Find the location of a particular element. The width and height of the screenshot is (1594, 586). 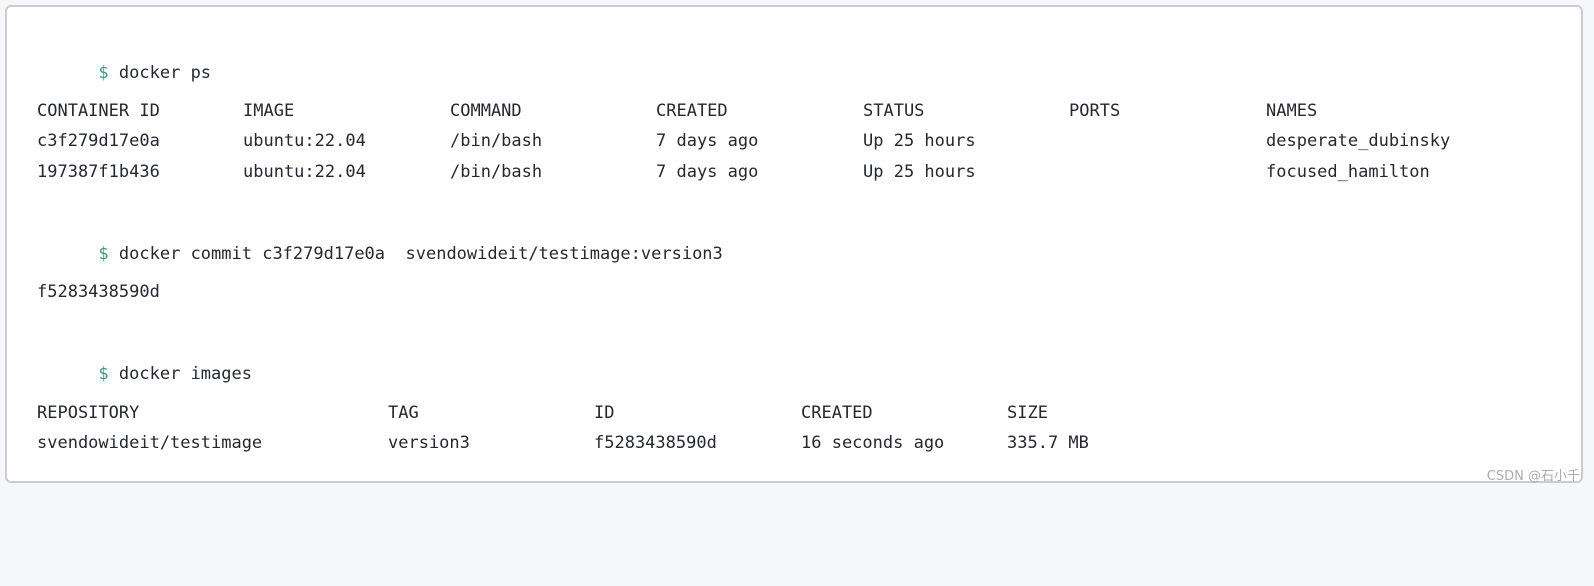

container-id: c3f279d17e0a is located at coordinates (98, 141).